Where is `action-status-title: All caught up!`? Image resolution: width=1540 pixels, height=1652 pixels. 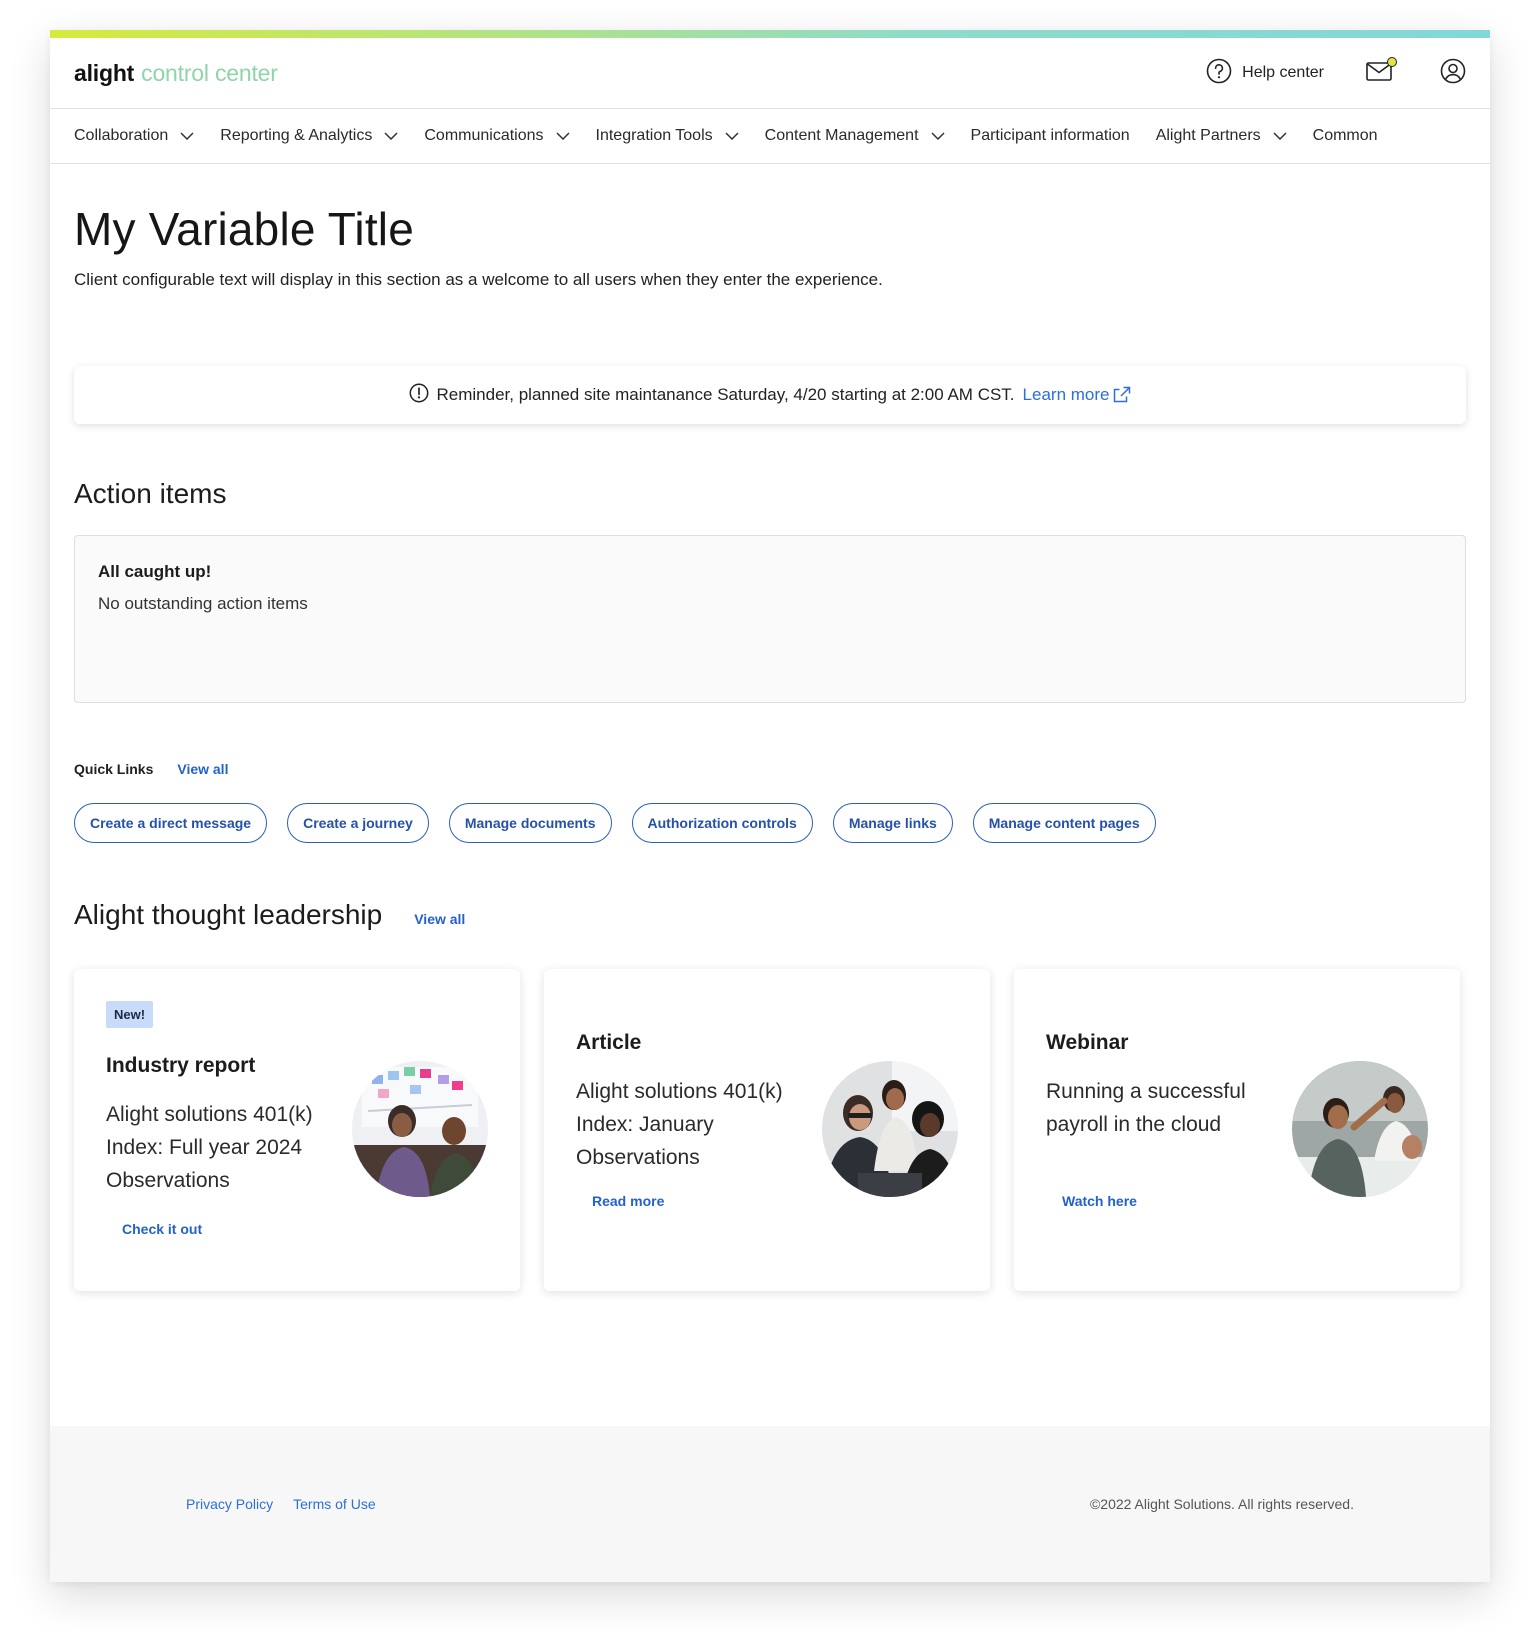
action-status-title: All caught up! is located at coordinates (155, 571).